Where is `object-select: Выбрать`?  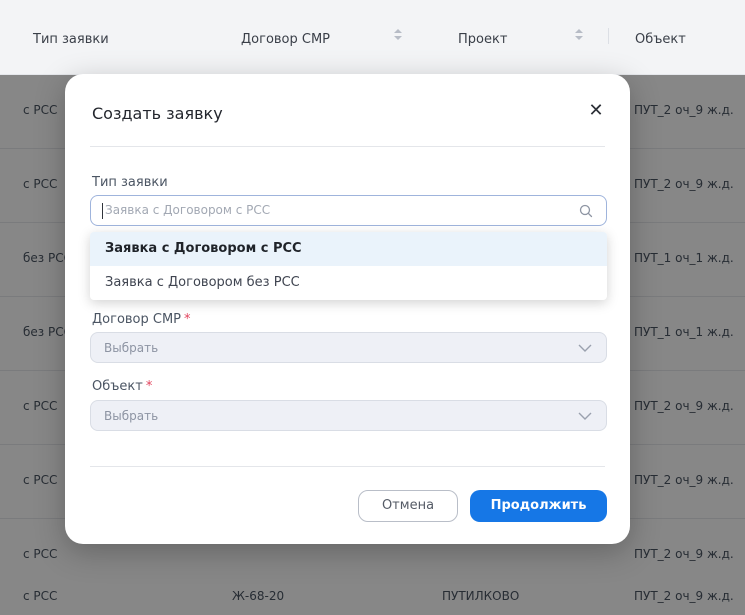
object-select: Выбрать is located at coordinates (348, 415).